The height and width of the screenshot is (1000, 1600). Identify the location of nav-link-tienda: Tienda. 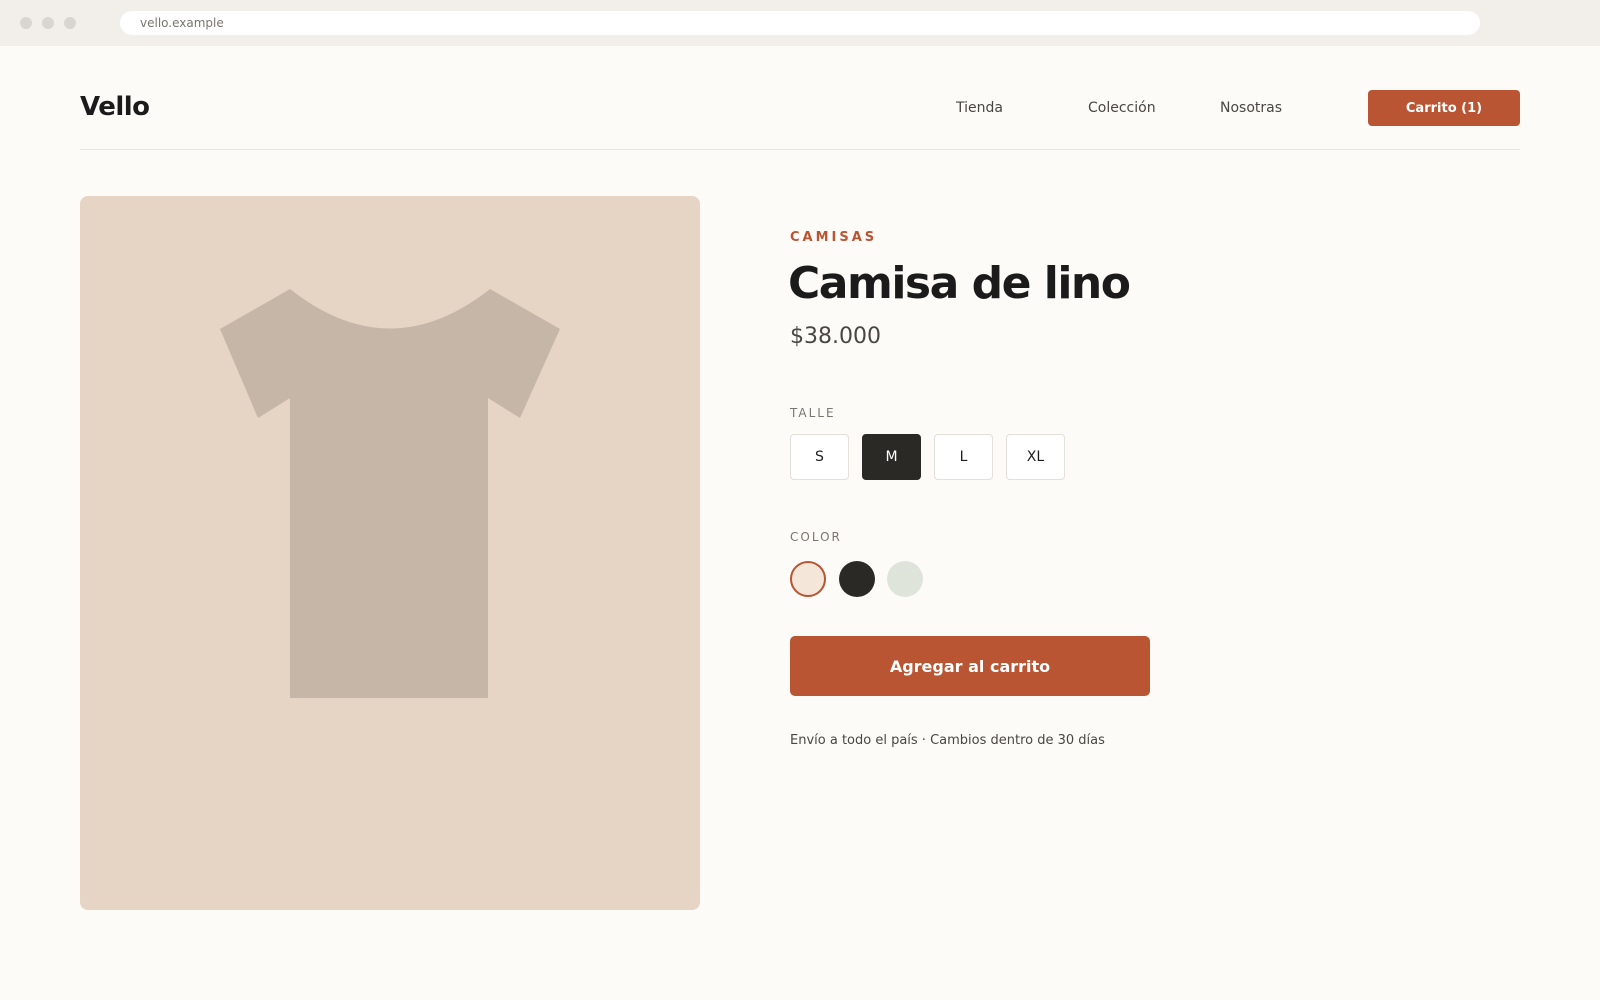
(979, 108).